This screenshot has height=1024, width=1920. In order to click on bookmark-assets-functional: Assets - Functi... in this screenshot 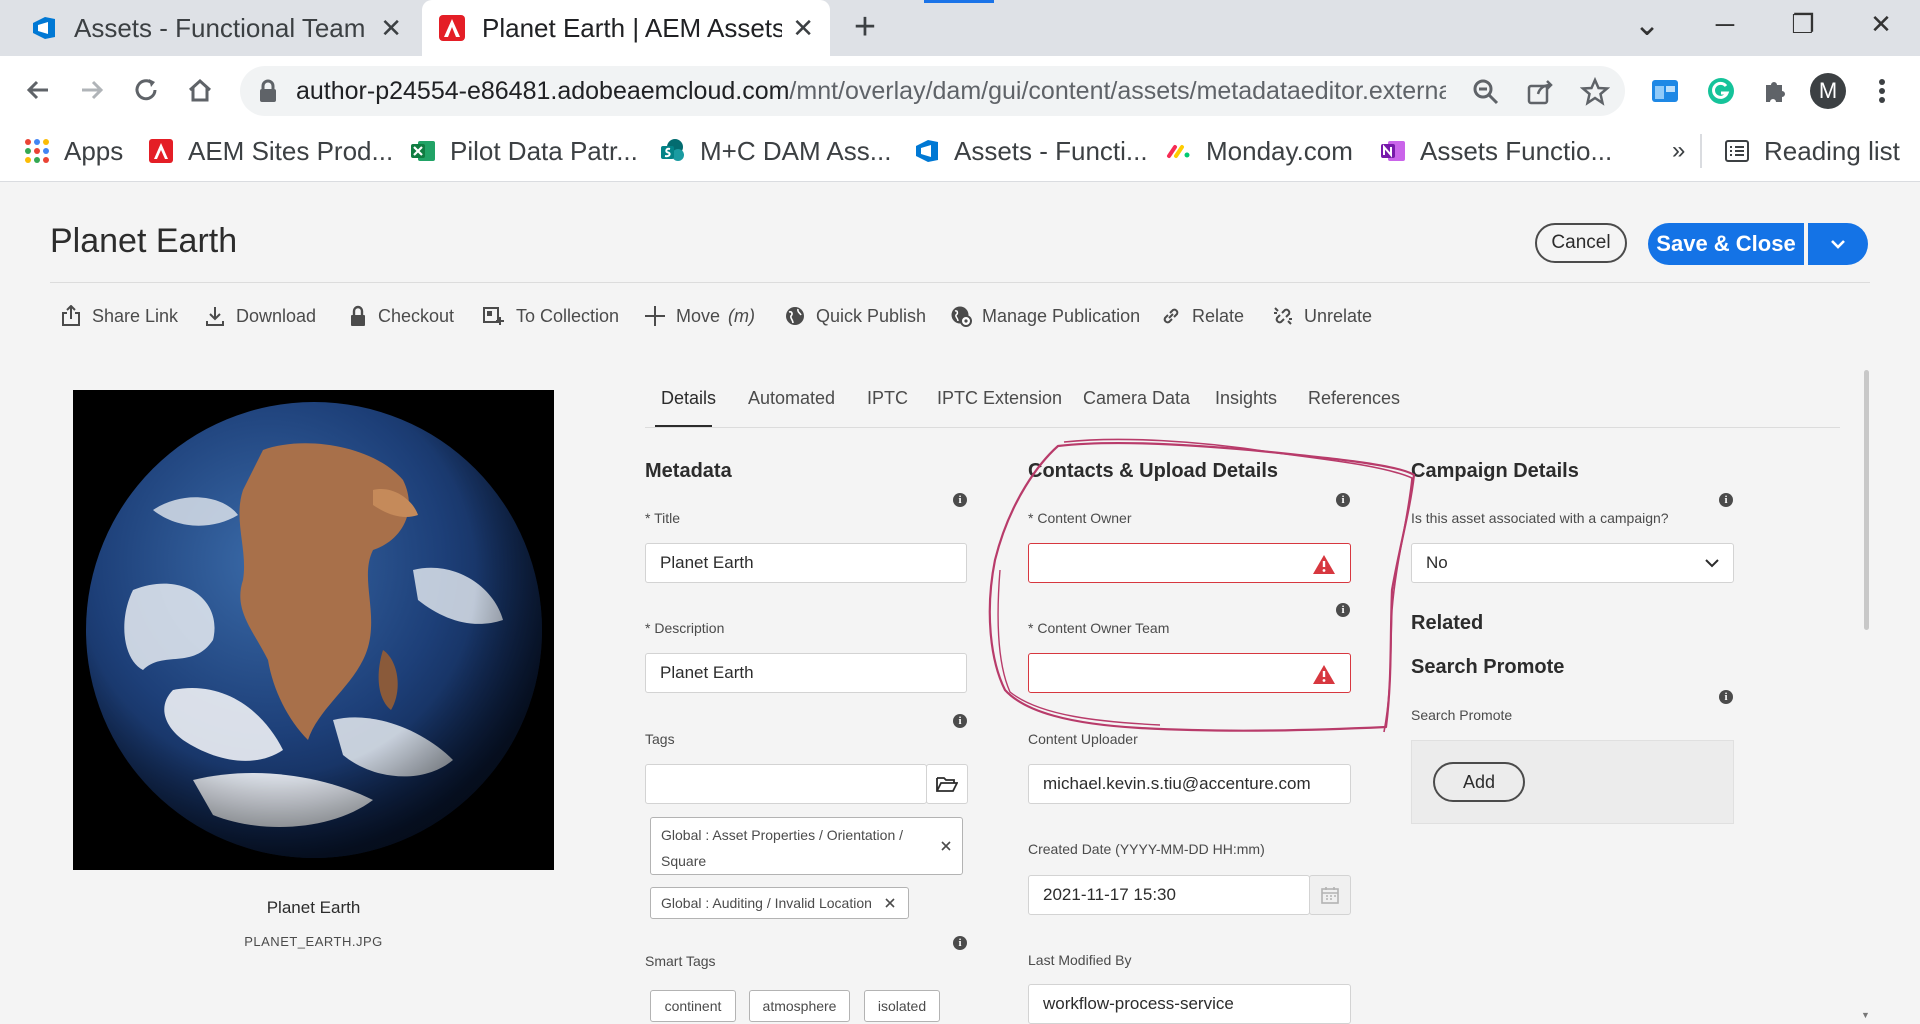, I will do `click(1031, 151)`.